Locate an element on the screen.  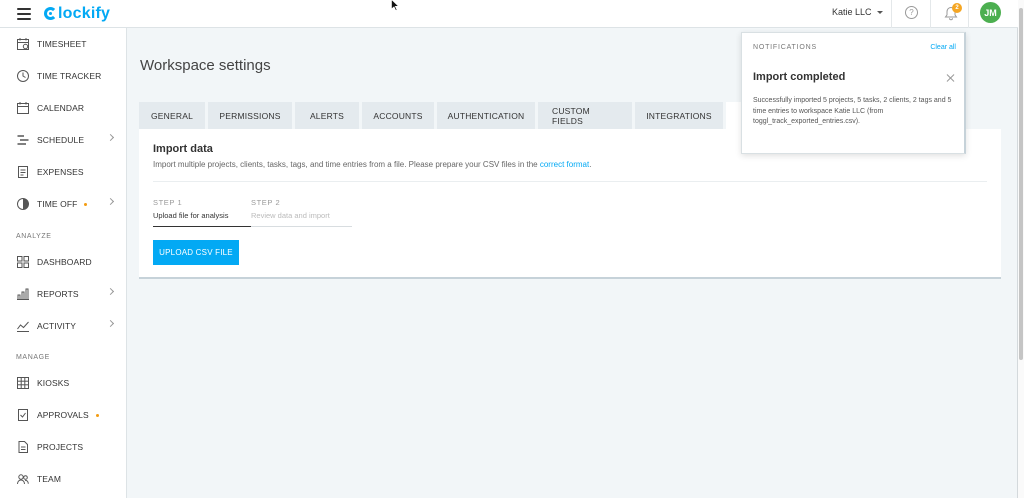
sidebar-item-dashboard: DASHBOARD is located at coordinates (63, 262).